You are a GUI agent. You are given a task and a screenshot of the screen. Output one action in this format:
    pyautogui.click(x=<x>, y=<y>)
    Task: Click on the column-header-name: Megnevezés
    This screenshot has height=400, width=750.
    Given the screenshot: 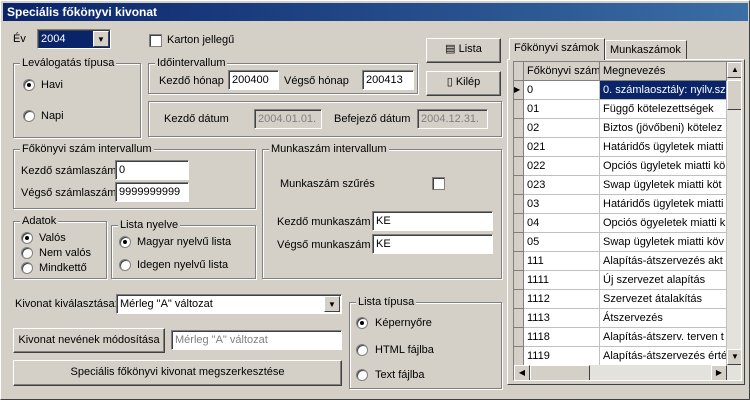 What is the action you would take?
    pyautogui.click(x=663, y=71)
    